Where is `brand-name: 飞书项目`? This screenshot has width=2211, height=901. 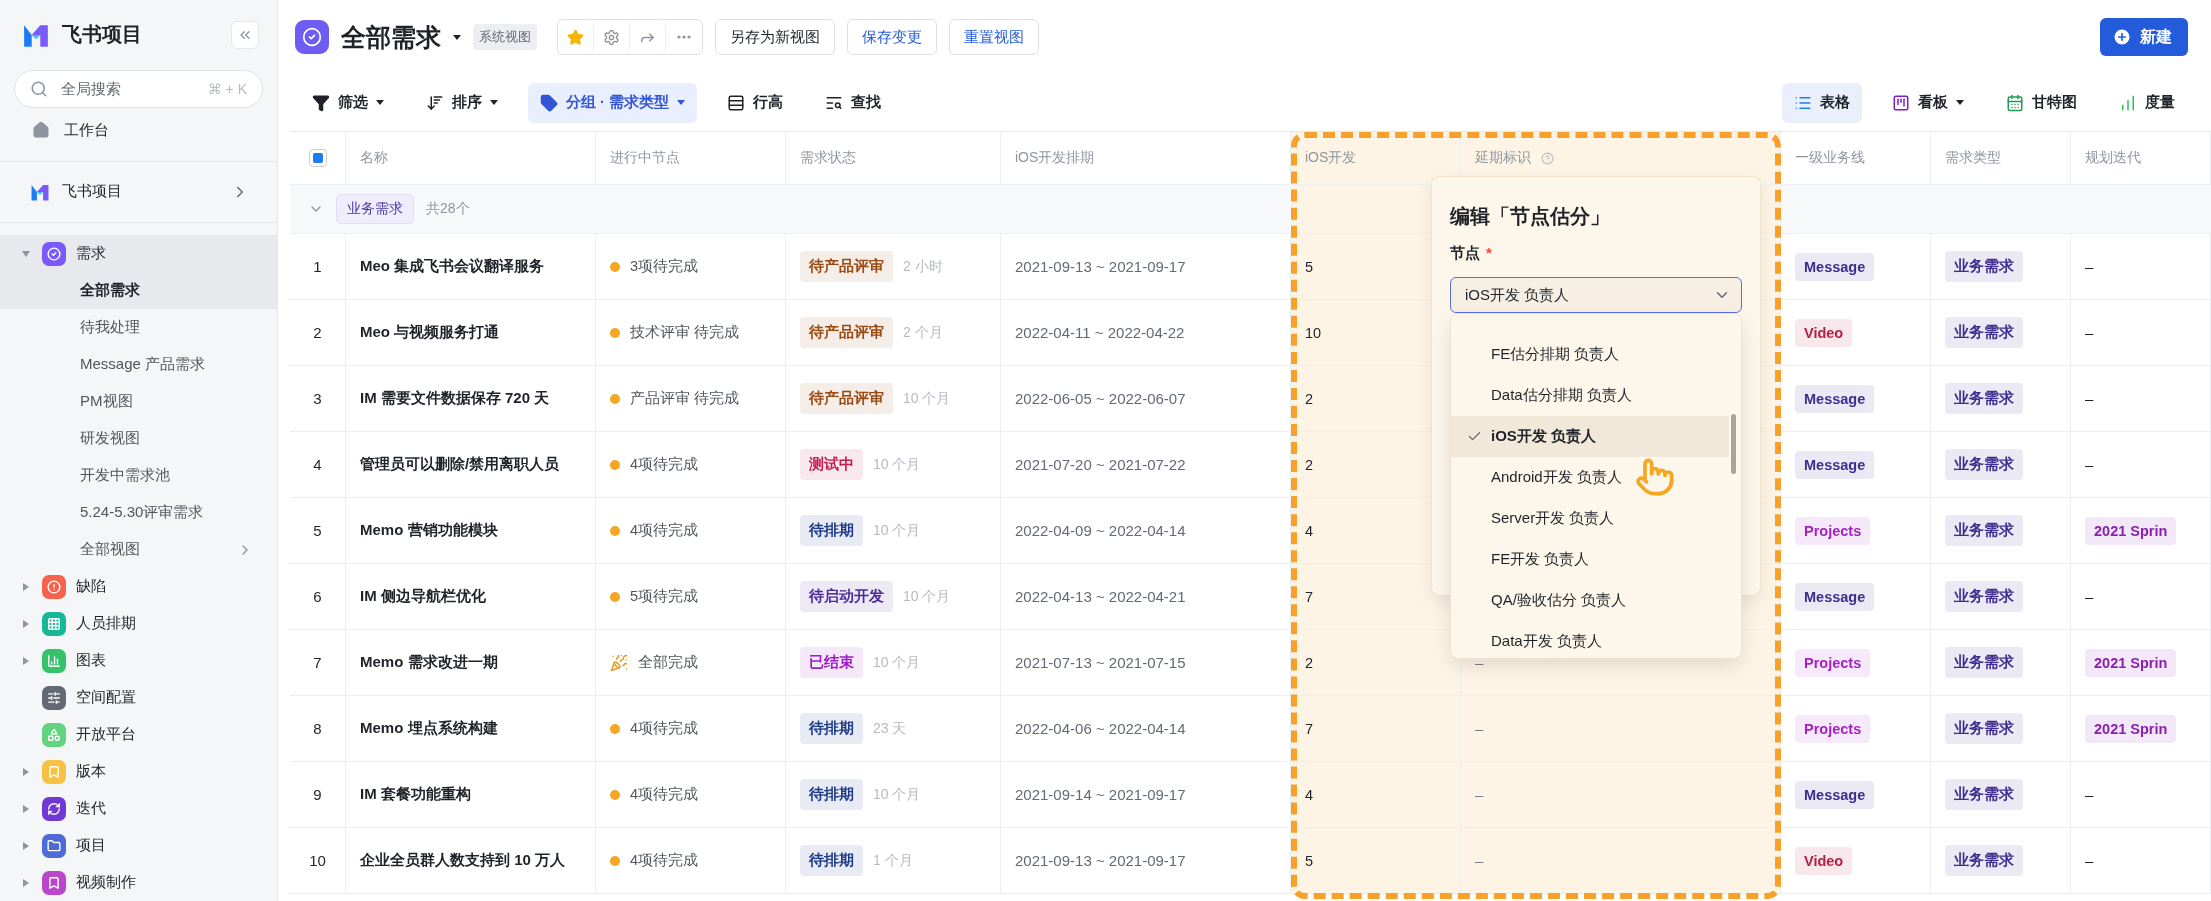 brand-name: 飞书项目 is located at coordinates (102, 35).